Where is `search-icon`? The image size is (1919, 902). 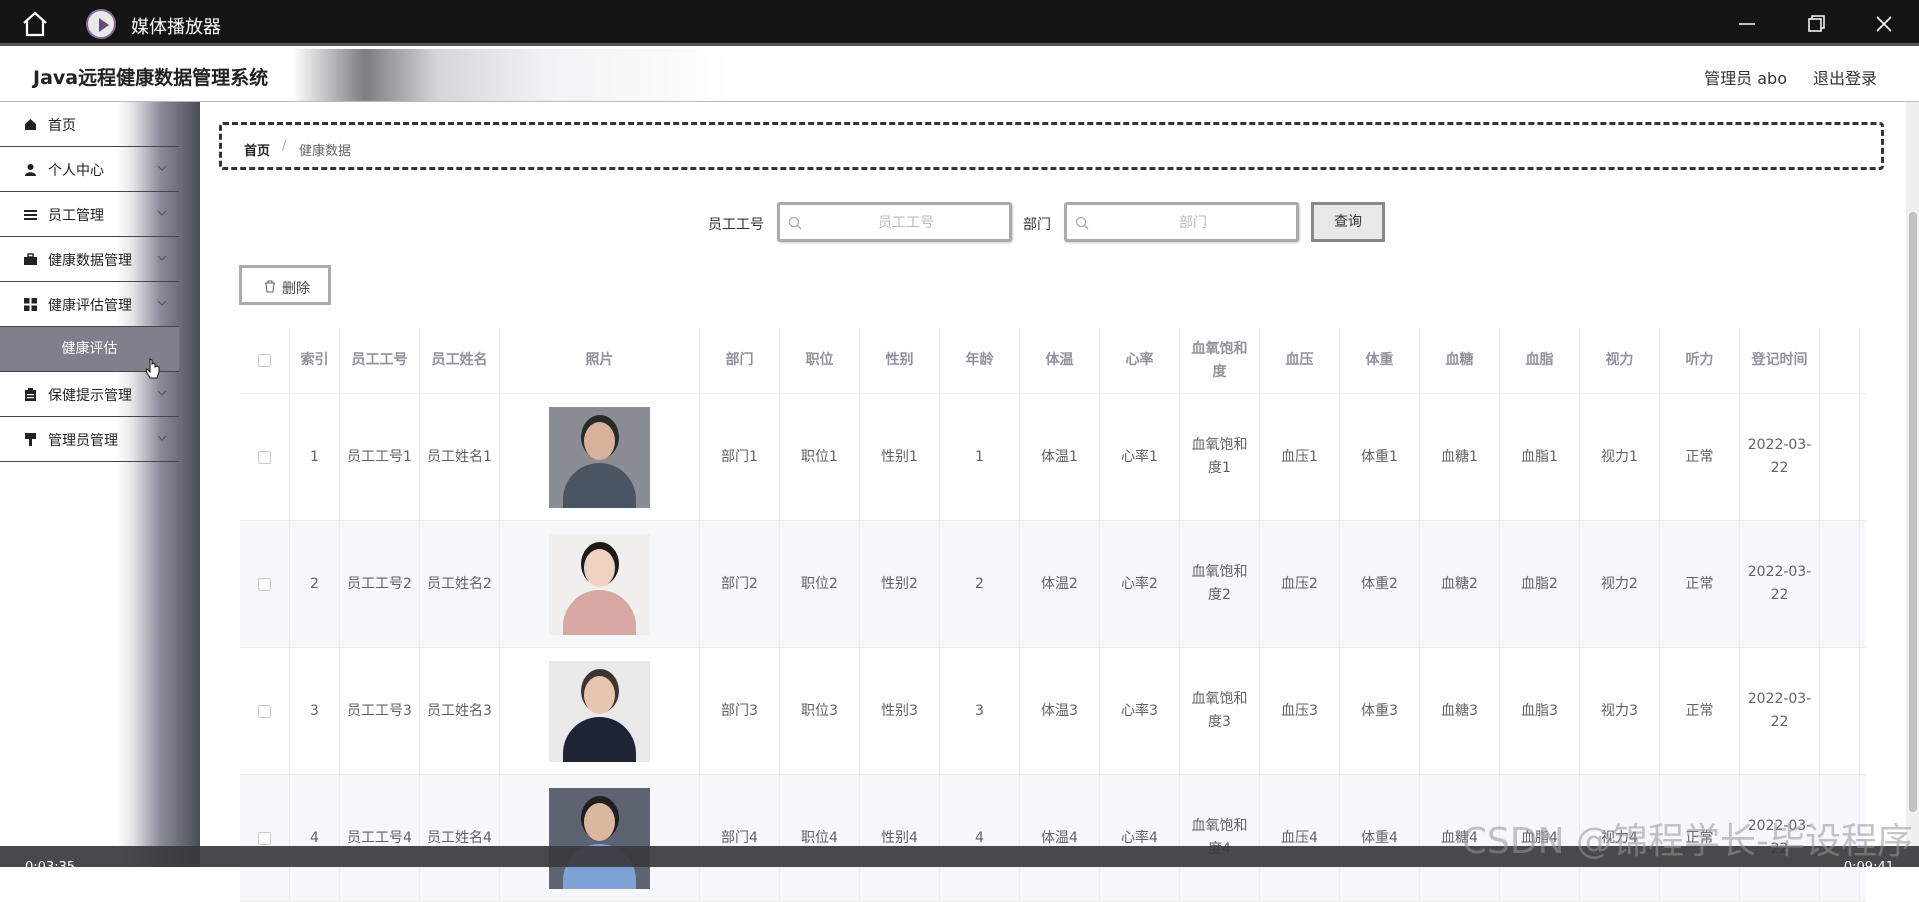 search-icon is located at coordinates (795, 223).